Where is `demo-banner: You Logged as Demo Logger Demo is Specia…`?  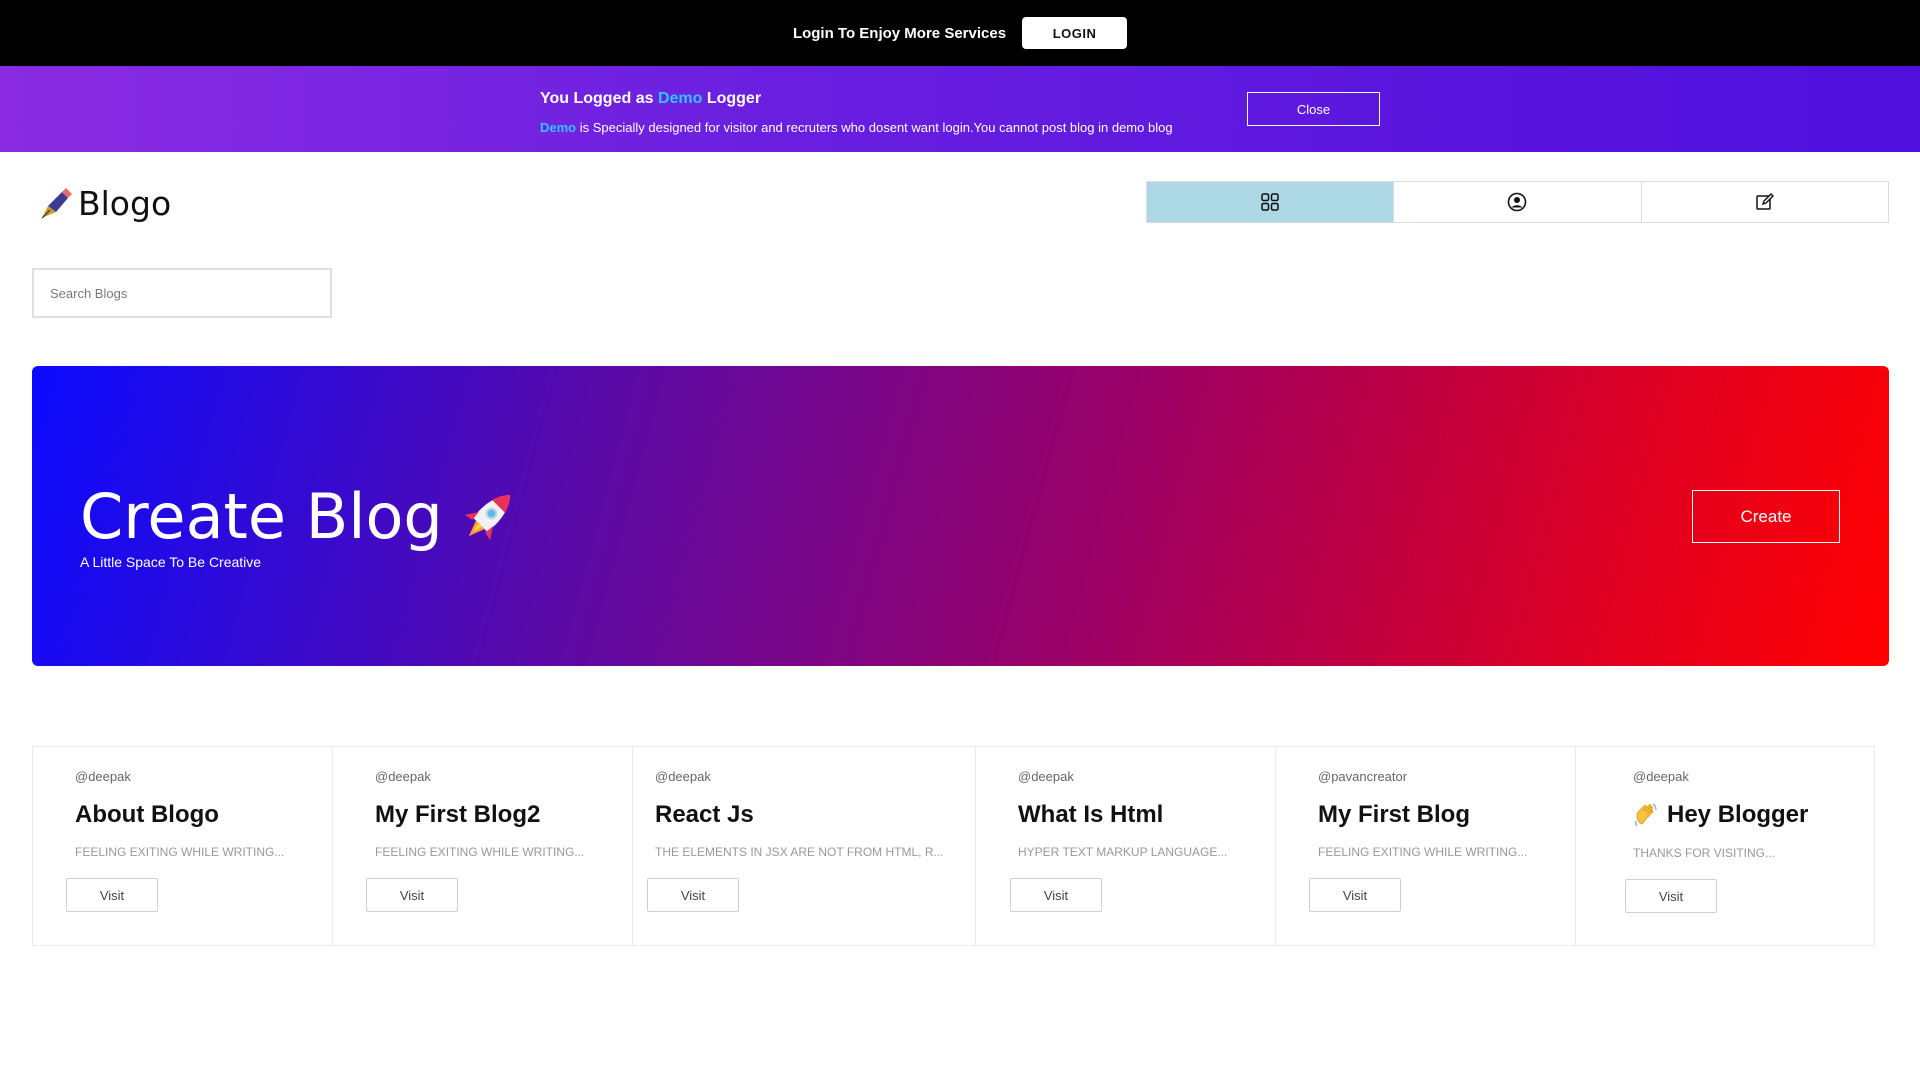
demo-banner: You Logged as Demo Logger Demo is Specia… is located at coordinates (960, 109).